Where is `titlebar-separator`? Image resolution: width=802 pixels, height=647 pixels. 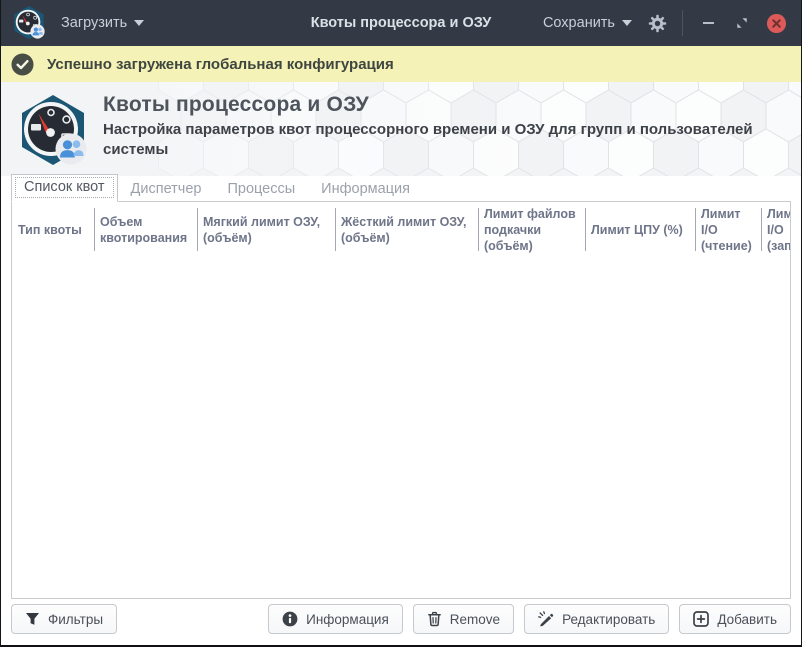 titlebar-separator is located at coordinates (682, 23).